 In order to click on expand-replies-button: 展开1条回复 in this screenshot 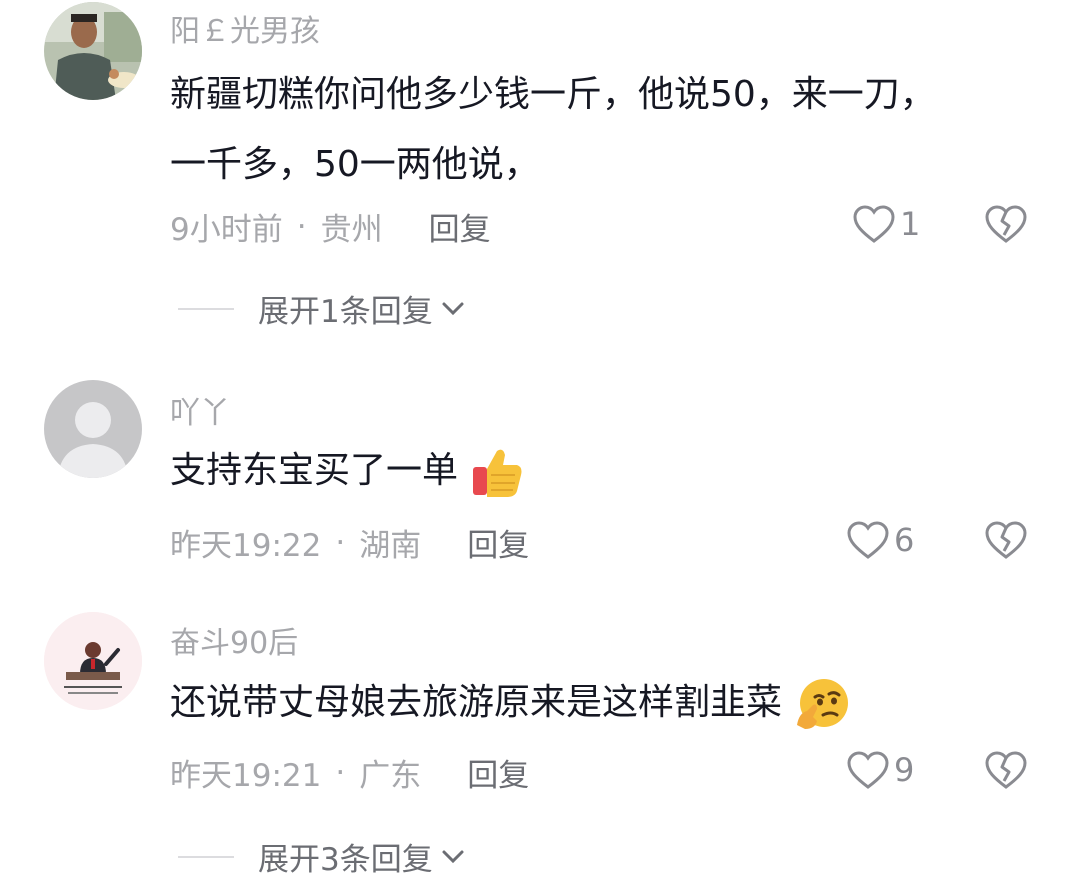, I will do `click(322, 308)`.